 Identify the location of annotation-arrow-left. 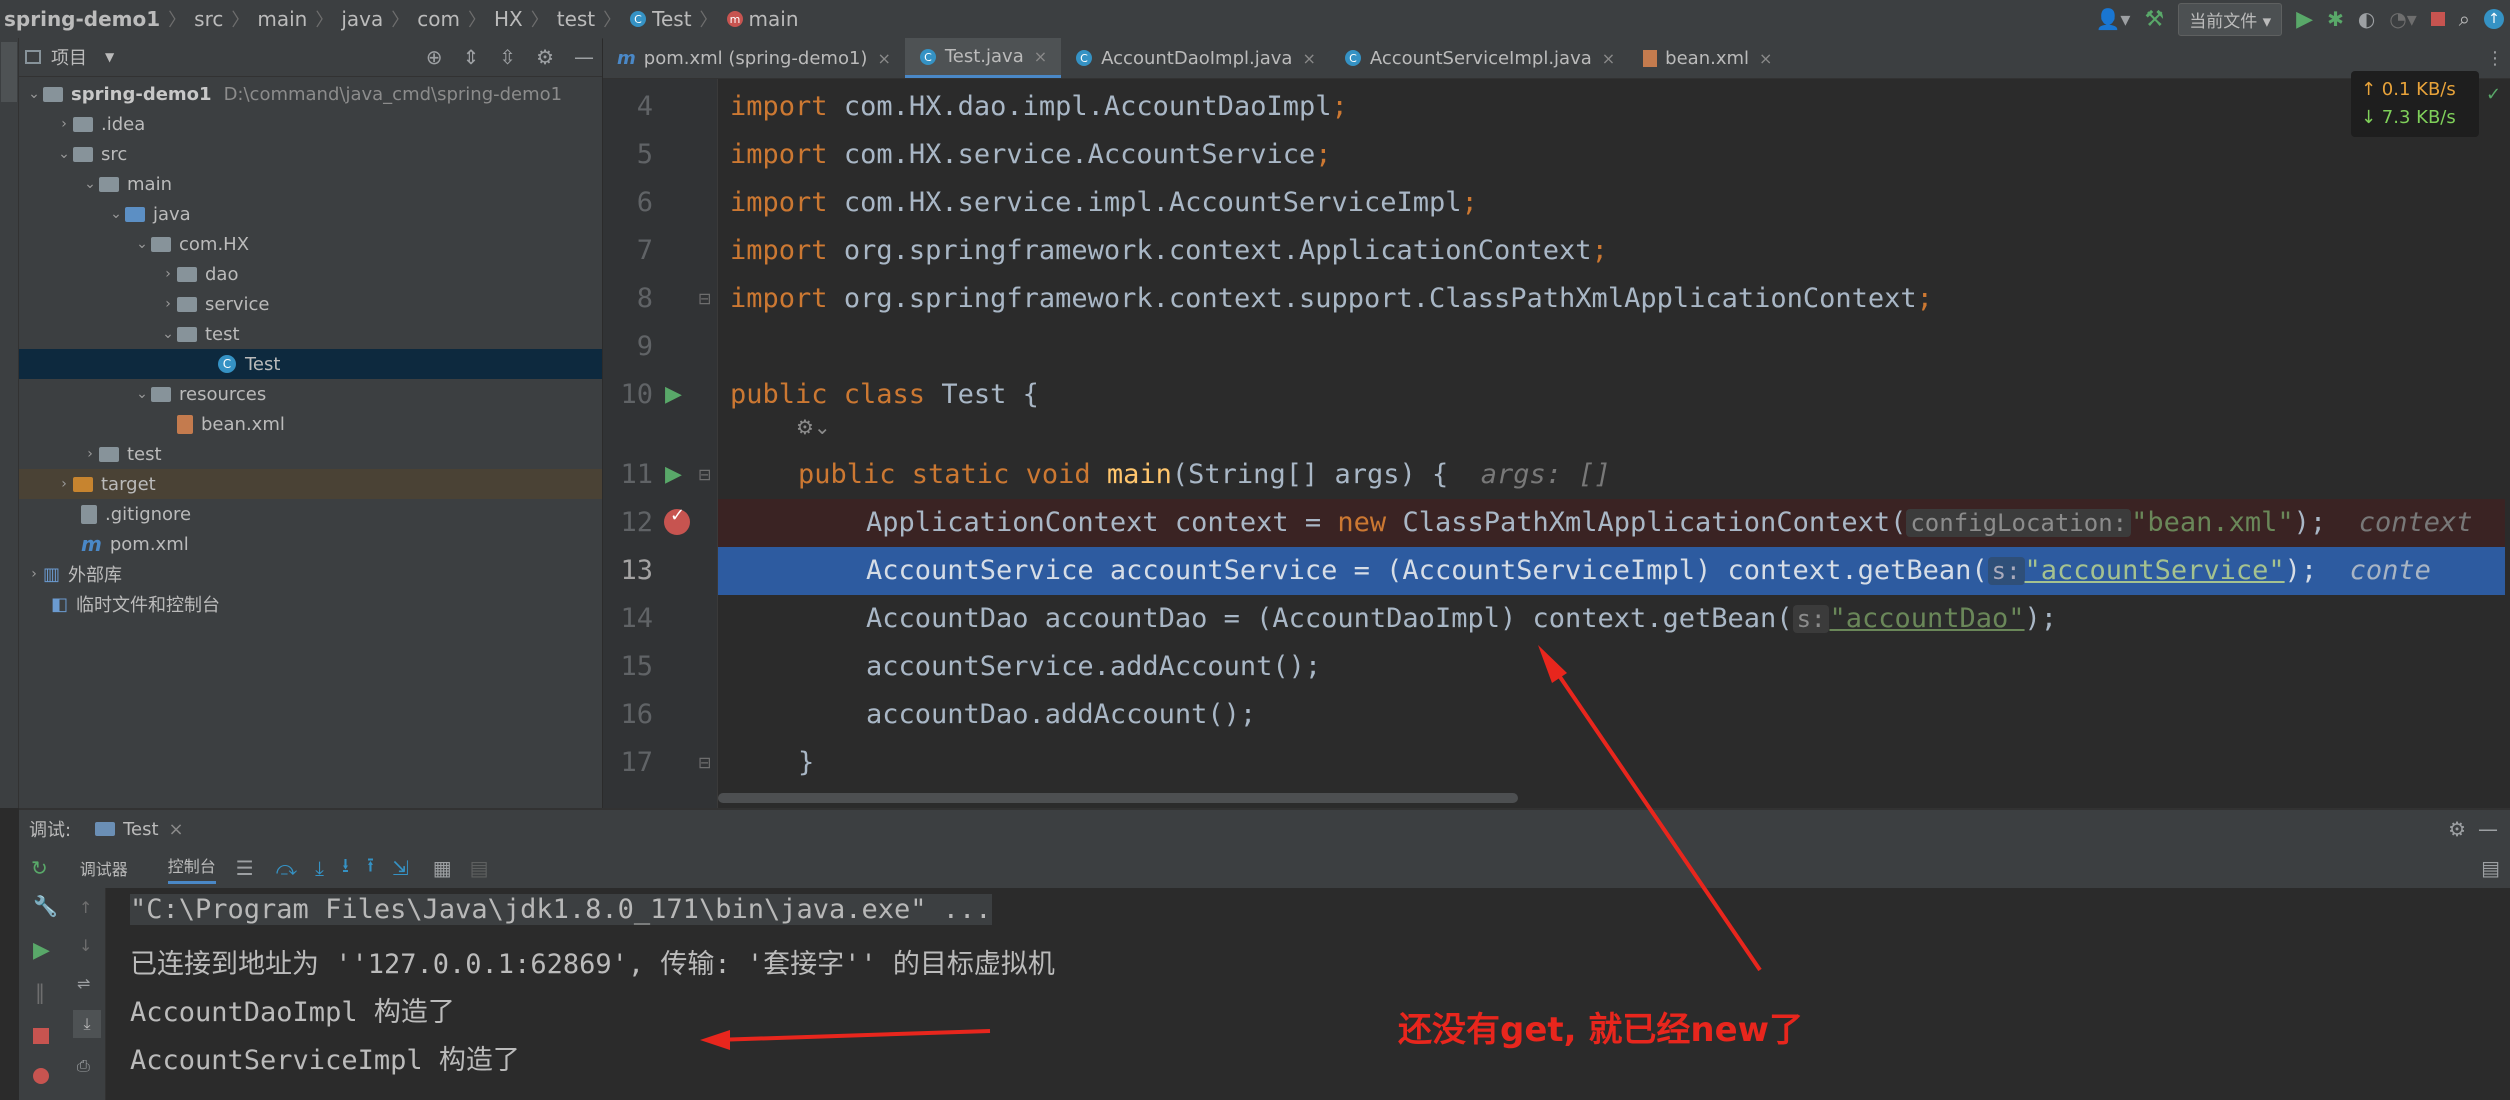
(852, 1035).